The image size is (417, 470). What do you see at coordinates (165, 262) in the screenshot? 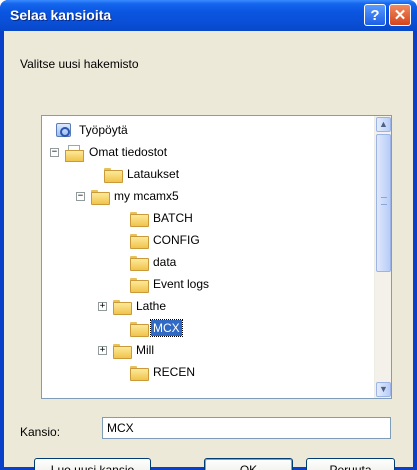
I see `tree-node-label: data` at bounding box center [165, 262].